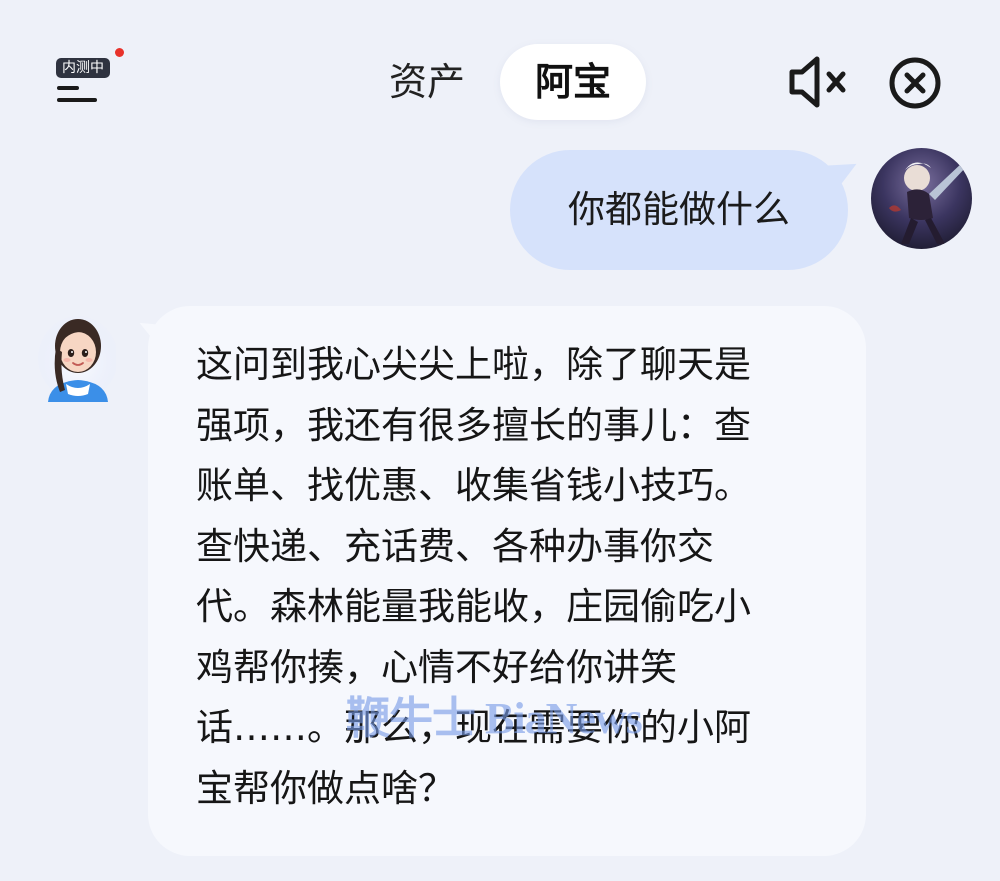 This screenshot has height=881, width=1000. What do you see at coordinates (473, 606) in the screenshot?
I see `assistant-message-line: 代。森林能量我能收，庄园偷吃小` at bounding box center [473, 606].